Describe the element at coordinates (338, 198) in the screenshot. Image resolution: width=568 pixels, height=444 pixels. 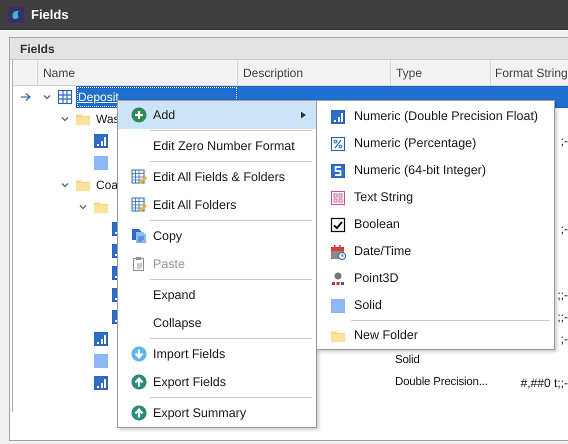
I see `text-string-icon` at that location.